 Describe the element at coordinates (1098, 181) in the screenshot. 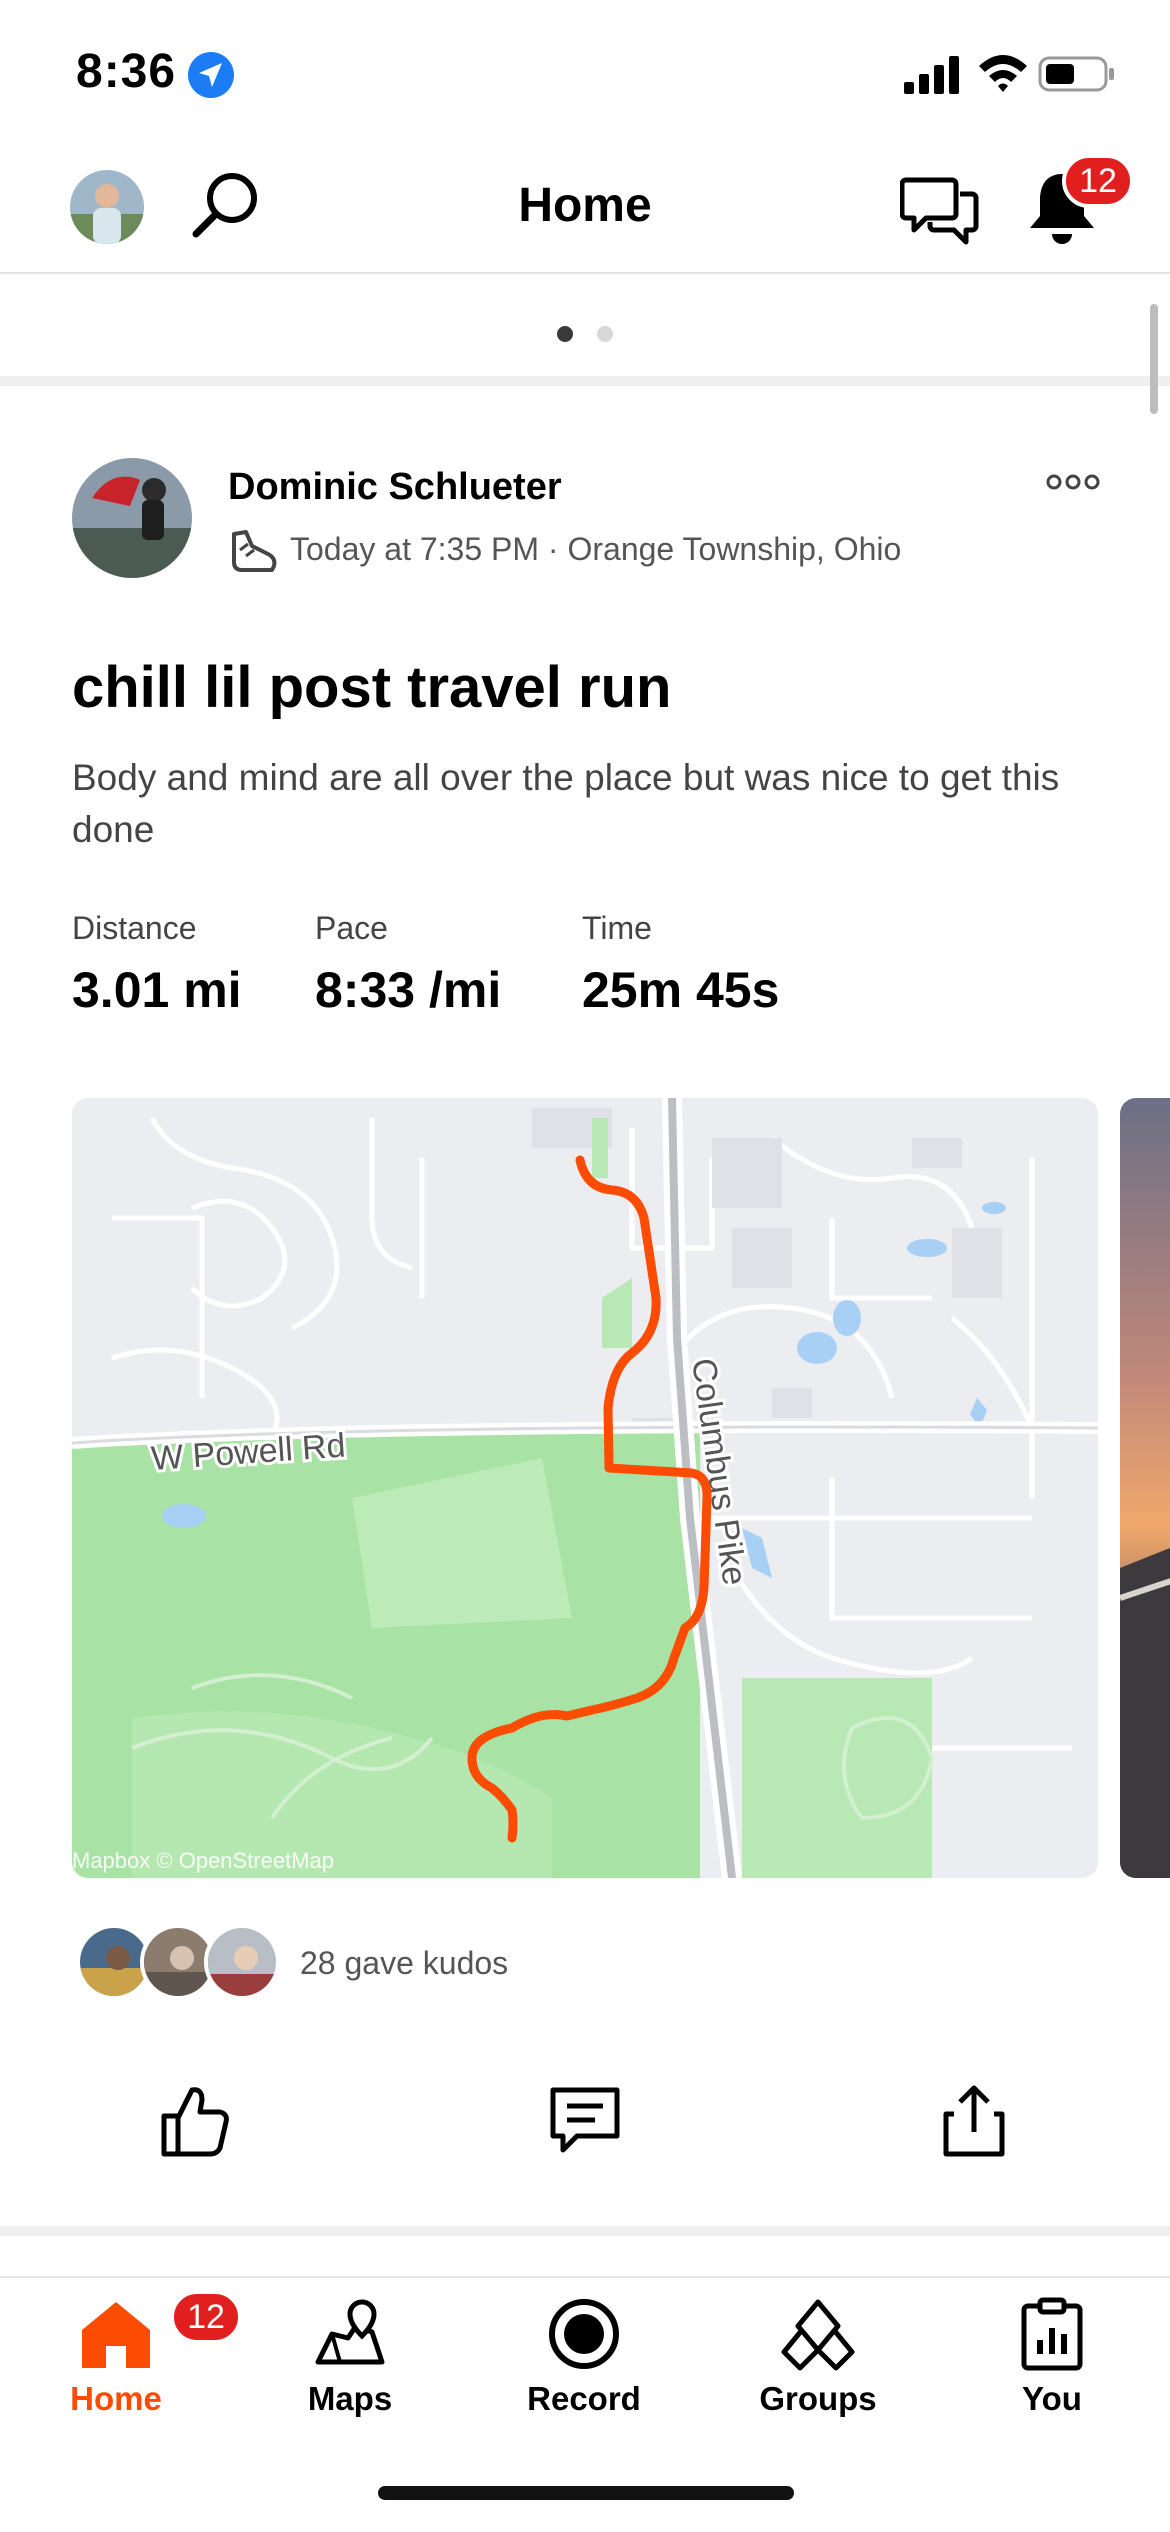

I see `notification-count-badge: 12` at that location.